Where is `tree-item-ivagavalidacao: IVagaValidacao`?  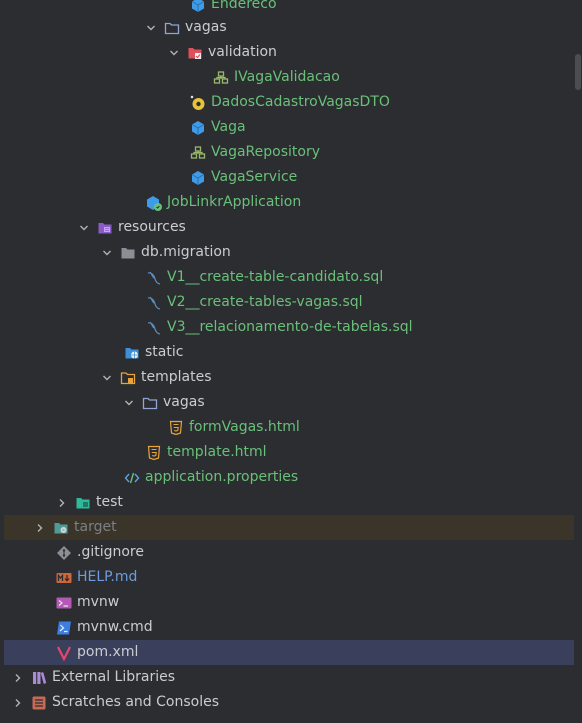 tree-item-ivagavalidacao: IVagaValidacao is located at coordinates (289, 77).